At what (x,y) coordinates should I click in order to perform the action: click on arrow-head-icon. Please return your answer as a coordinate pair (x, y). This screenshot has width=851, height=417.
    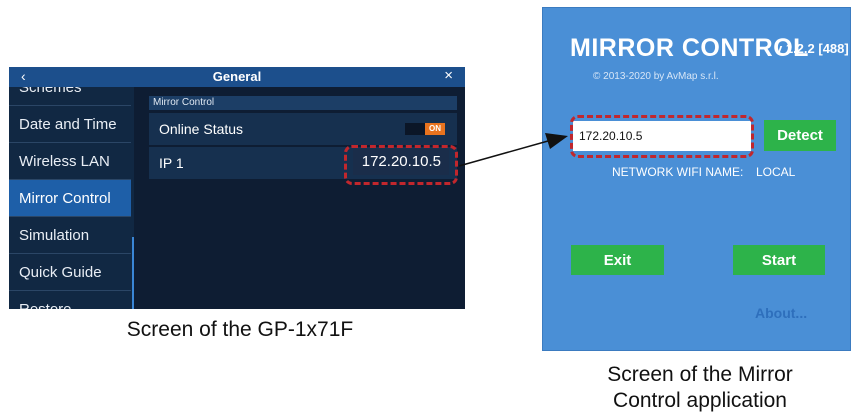
    Looking at the image, I should click on (556, 141).